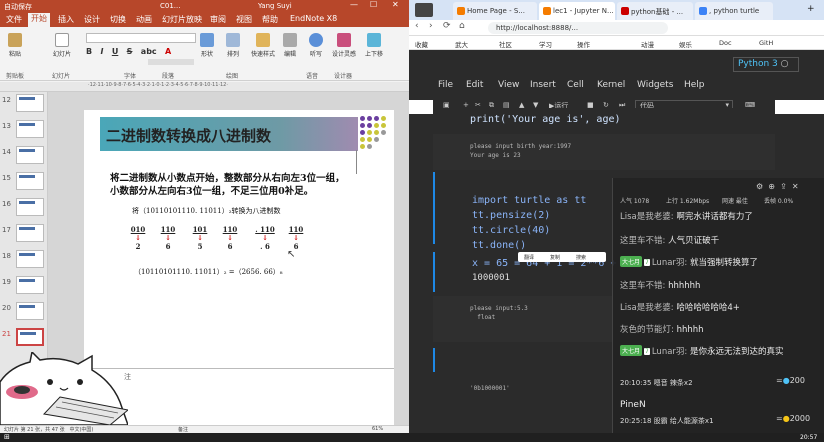  Describe the element at coordinates (685, 44) in the screenshot. I see `bookmark-item: 娱乐` at that location.